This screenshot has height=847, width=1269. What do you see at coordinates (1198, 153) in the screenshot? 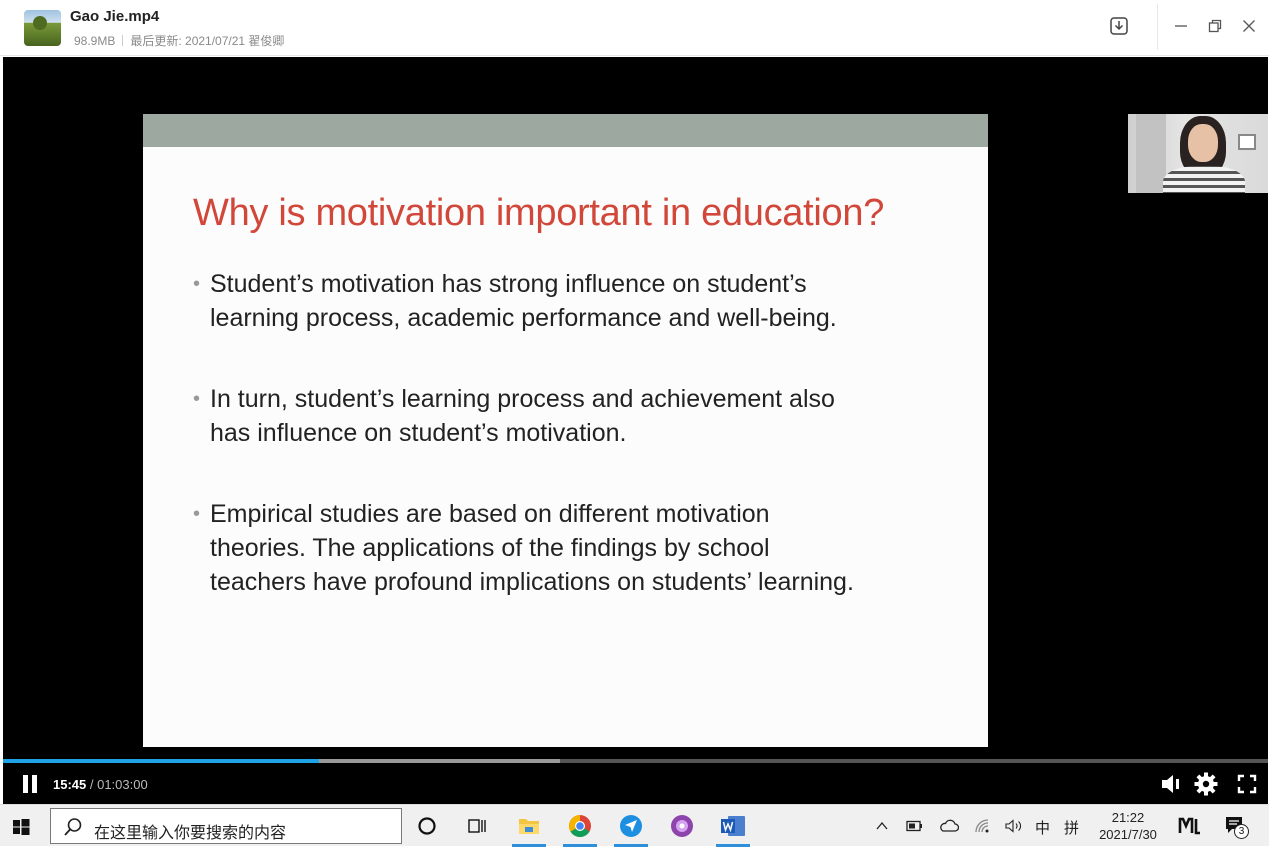
I see `webcam-overlay` at bounding box center [1198, 153].